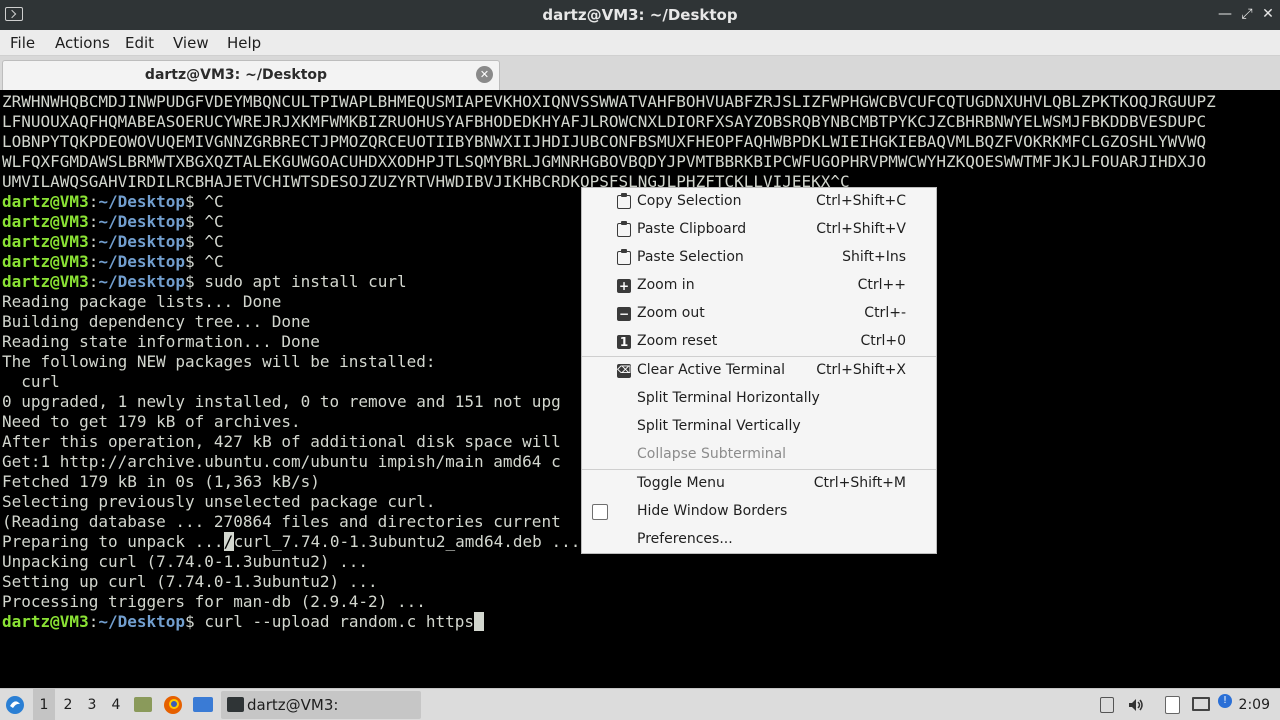 The height and width of the screenshot is (720, 1280). I want to click on menu-bar: File Actions Edit View Help, so click(640, 43).